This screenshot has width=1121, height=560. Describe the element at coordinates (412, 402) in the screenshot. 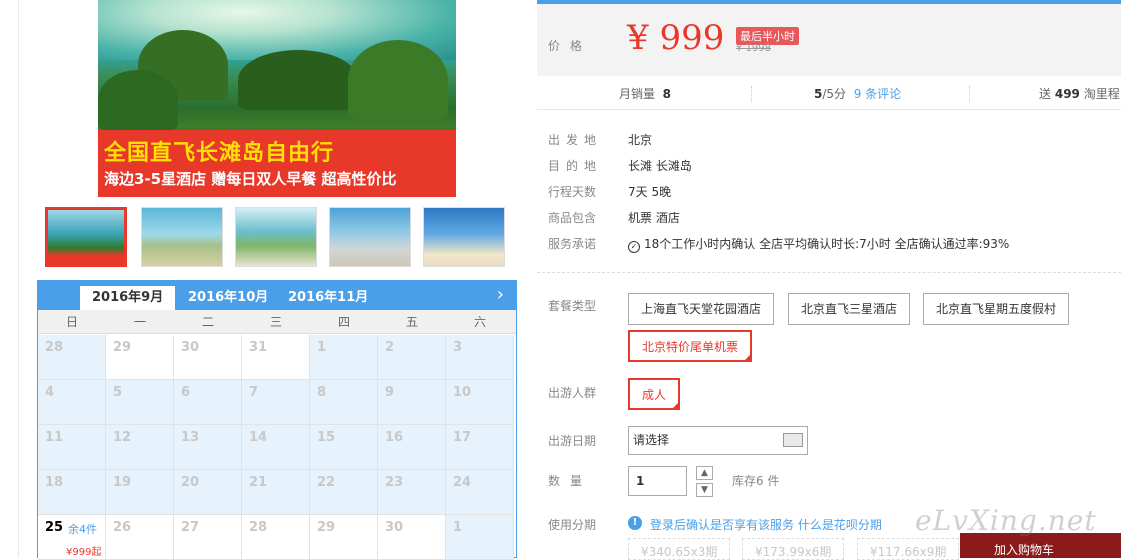

I see `calendar-day: 9` at that location.